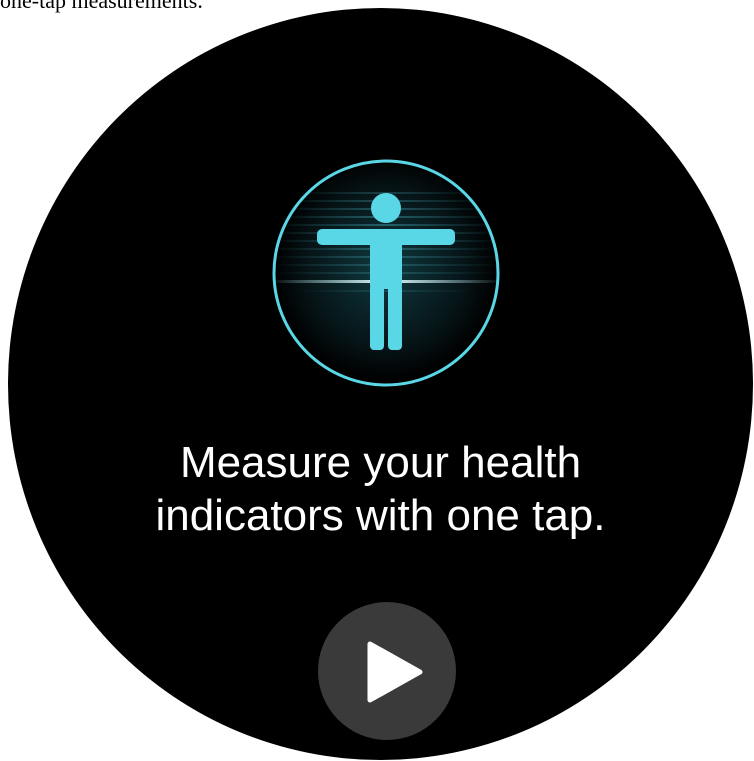 The height and width of the screenshot is (761, 754). Describe the element at coordinates (380, 515) in the screenshot. I see `headline-line-2: indicators with one tap.` at that location.